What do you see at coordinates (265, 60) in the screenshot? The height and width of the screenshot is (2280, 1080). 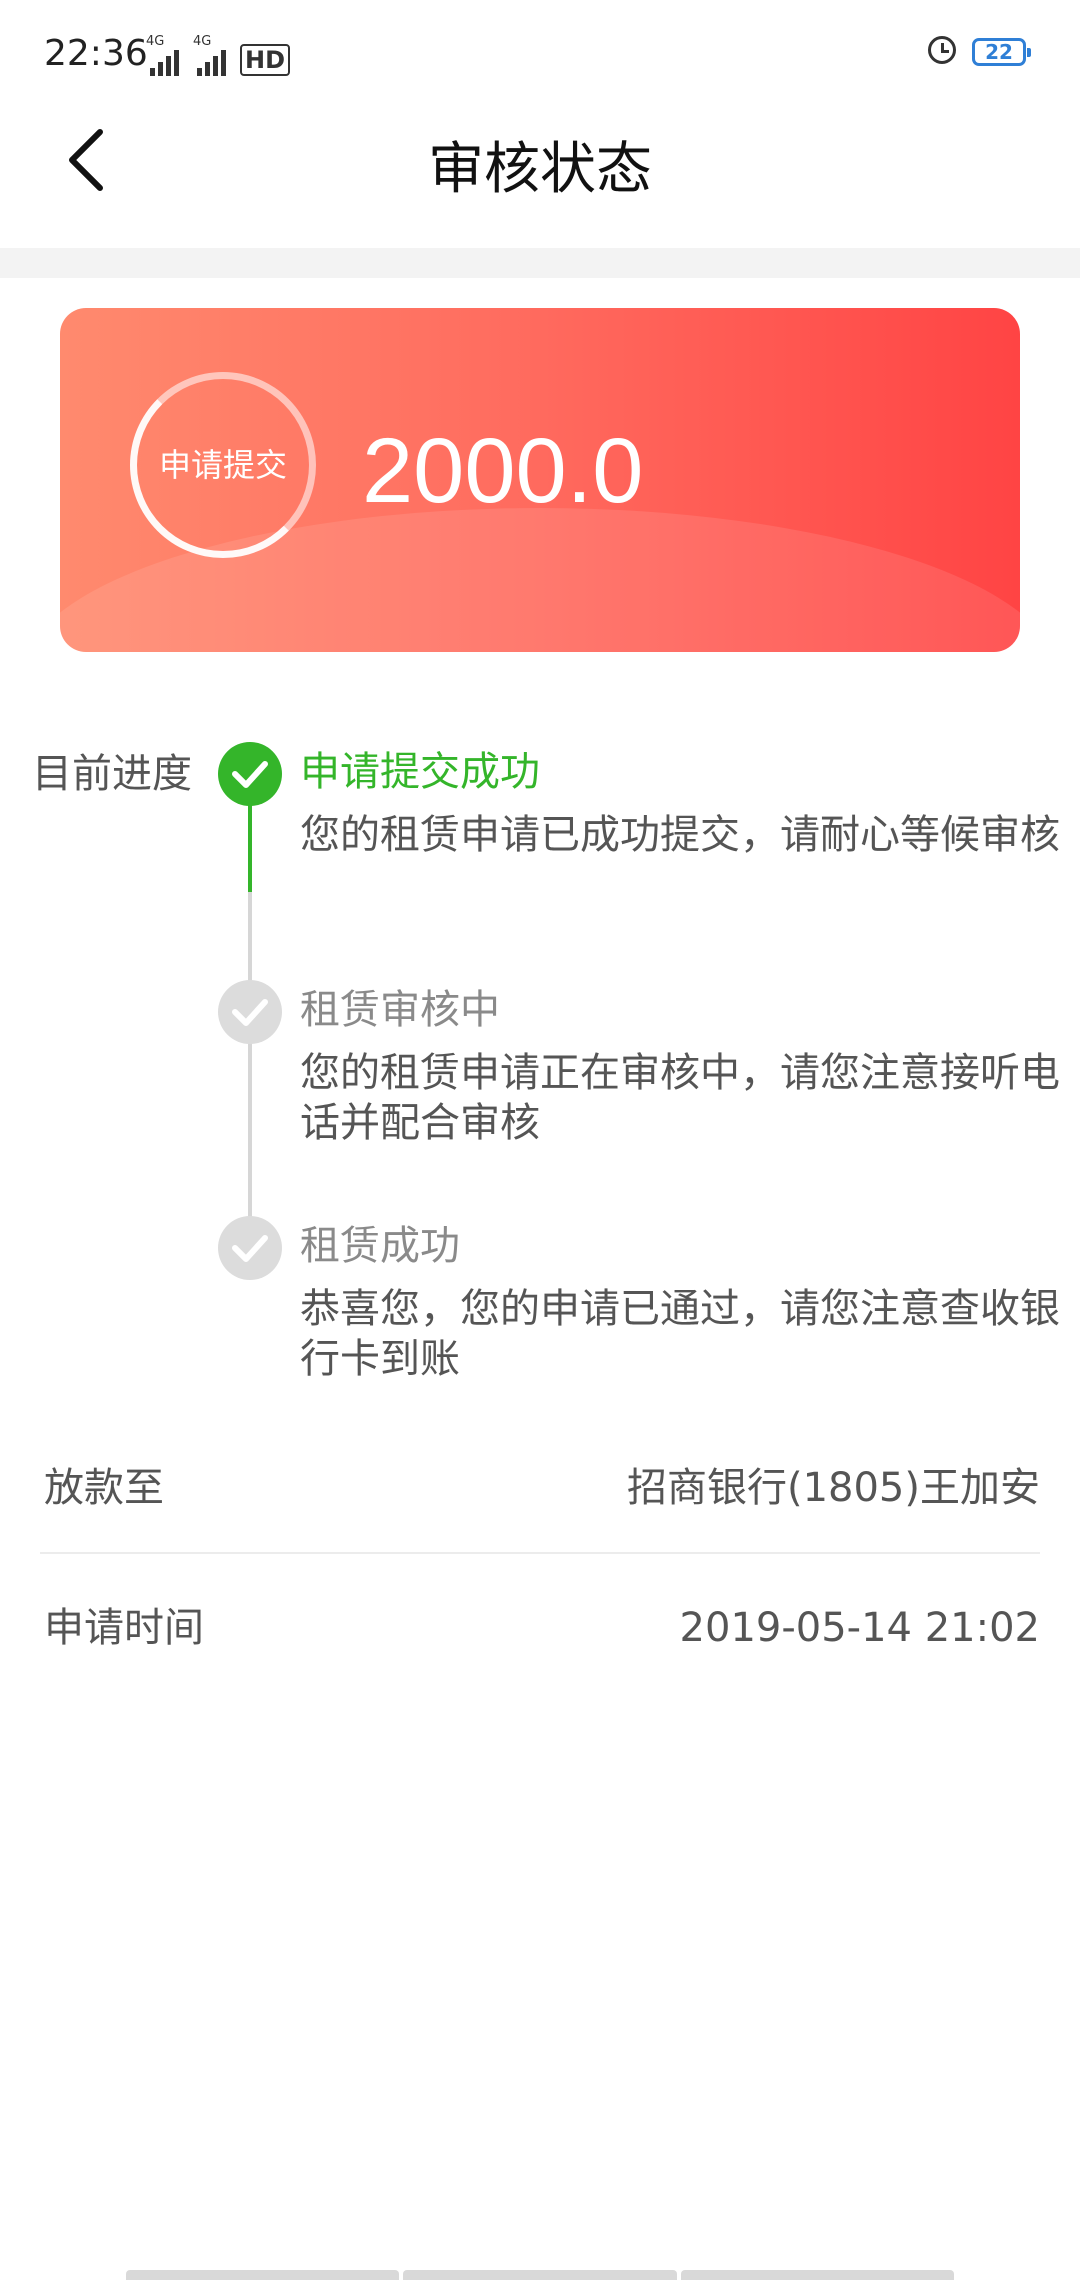 I see `hd-icon: HD` at bounding box center [265, 60].